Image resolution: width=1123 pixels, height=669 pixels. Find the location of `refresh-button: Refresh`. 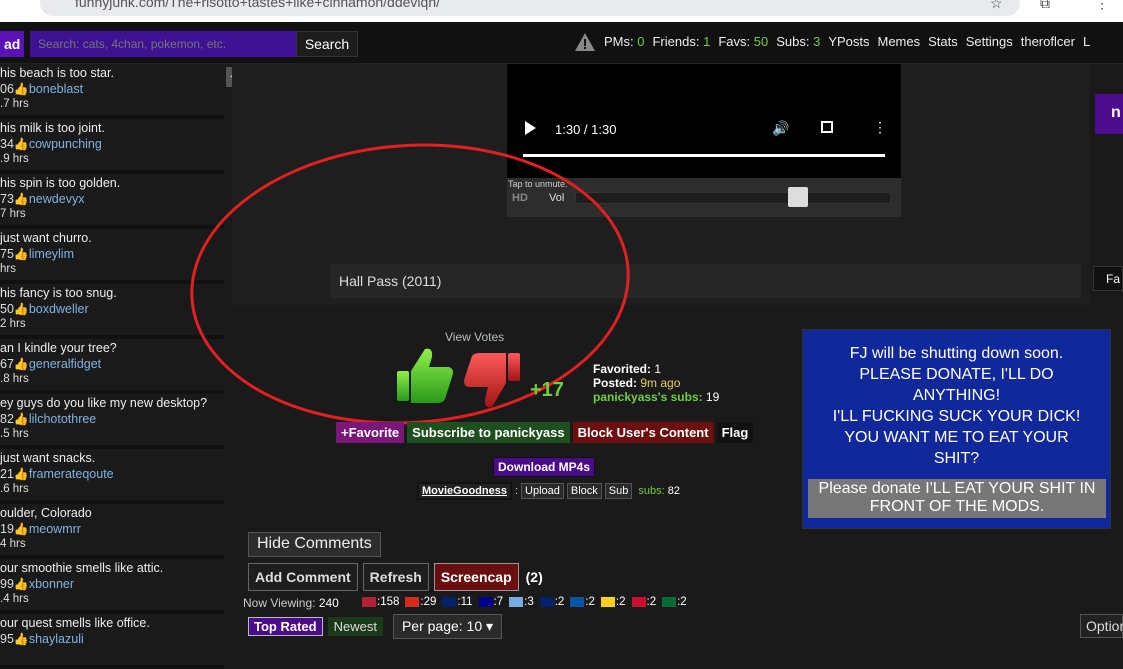

refresh-button: Refresh is located at coordinates (395, 577).